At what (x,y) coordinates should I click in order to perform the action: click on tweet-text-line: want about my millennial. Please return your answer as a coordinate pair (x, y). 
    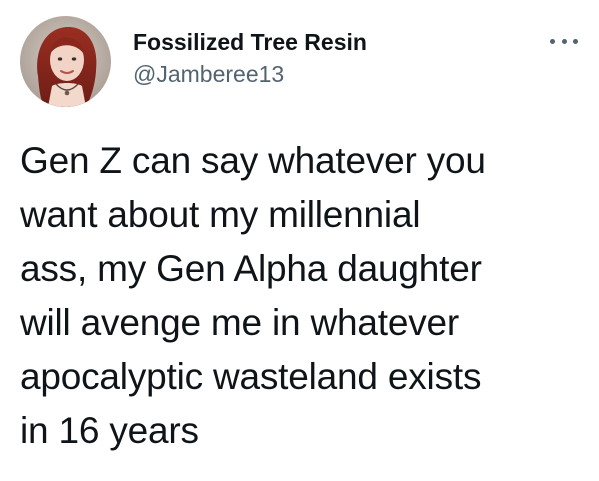
    Looking at the image, I should click on (220, 214).